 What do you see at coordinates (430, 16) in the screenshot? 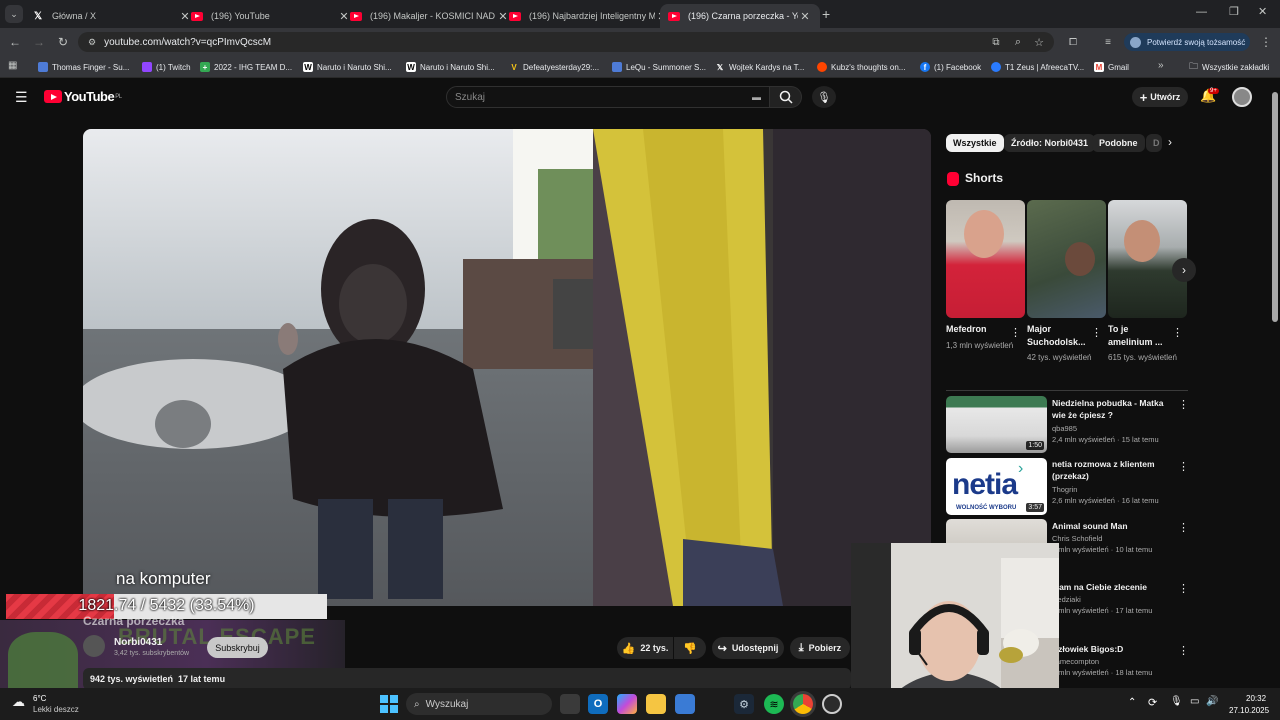
I see `tab-makaljer: (196) Makaljer - KOSMICI NAD ✕` at bounding box center [430, 16].